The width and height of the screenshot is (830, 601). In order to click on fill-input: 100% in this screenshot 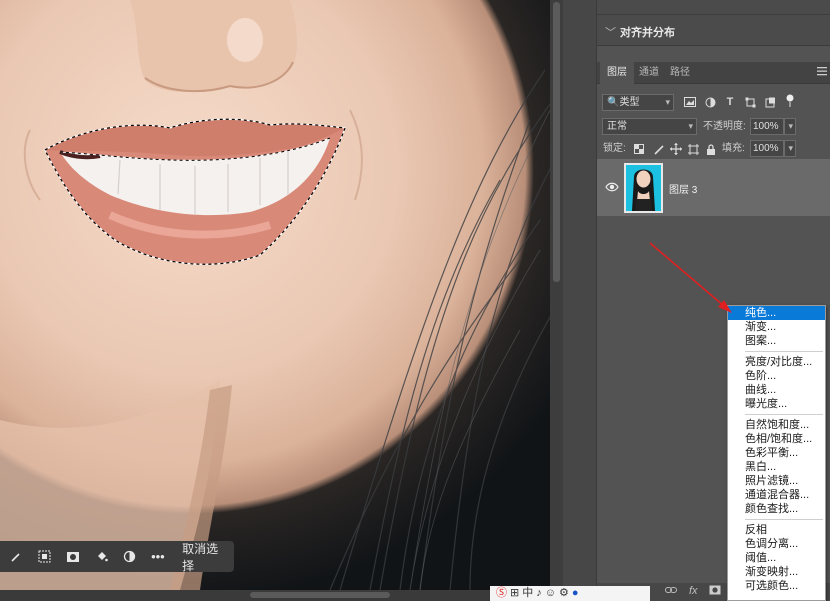, I will do `click(767, 148)`.